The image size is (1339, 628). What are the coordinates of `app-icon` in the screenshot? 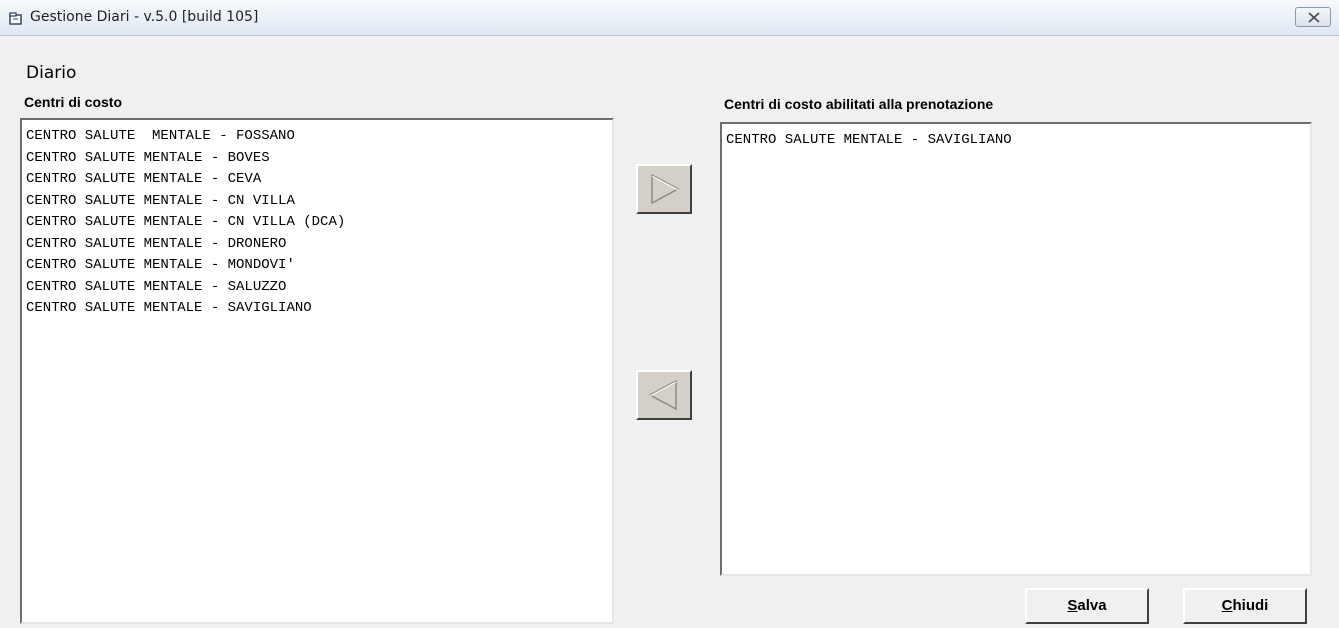 It's located at (16, 17).